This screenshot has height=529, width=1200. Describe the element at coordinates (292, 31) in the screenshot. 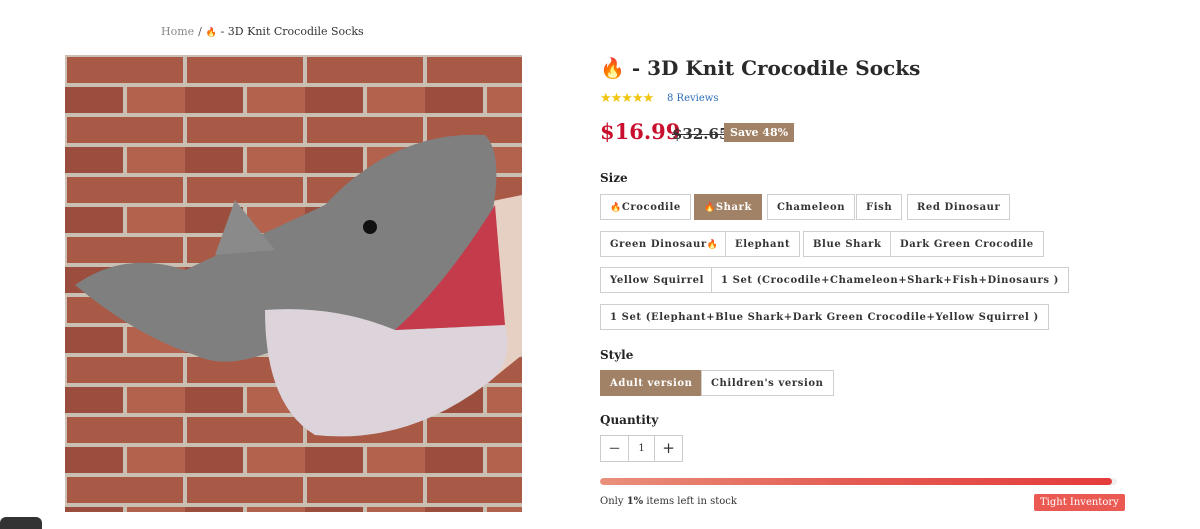

I see `breadcrumb-current: - 3D Knit Crocodile Socks` at that location.